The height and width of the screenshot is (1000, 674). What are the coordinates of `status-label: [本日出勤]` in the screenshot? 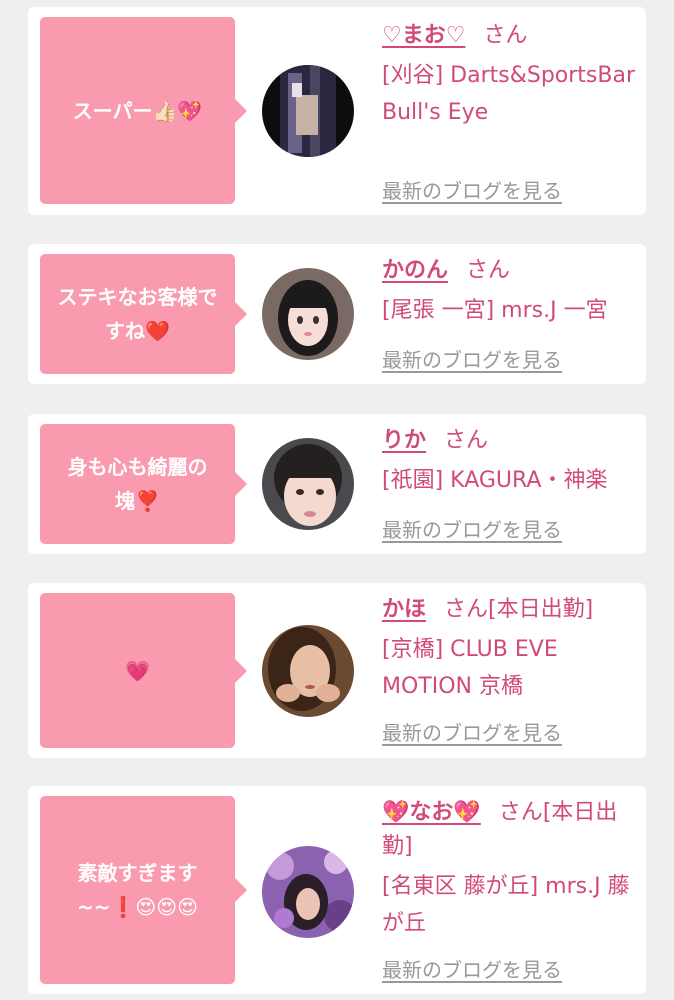 It's located at (541, 609).